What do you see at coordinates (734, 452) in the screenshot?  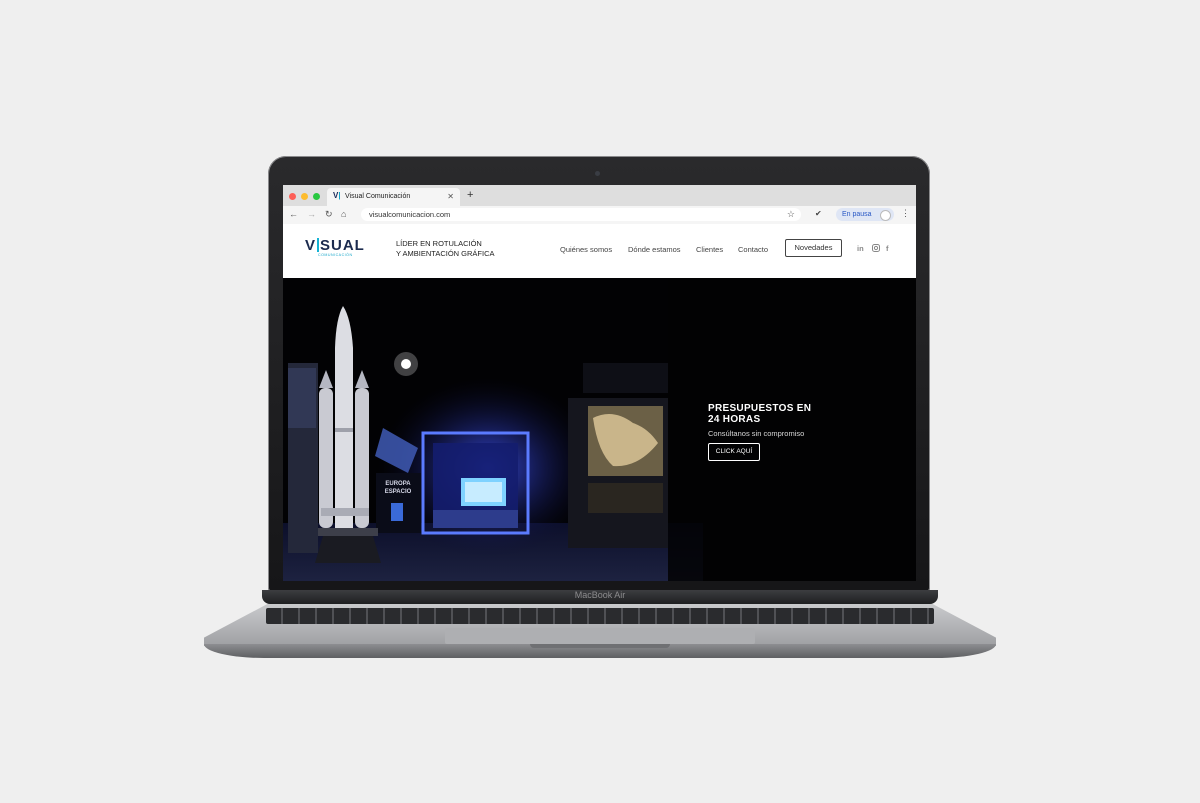 I see `cta-button: CLICK AQUÍ` at bounding box center [734, 452].